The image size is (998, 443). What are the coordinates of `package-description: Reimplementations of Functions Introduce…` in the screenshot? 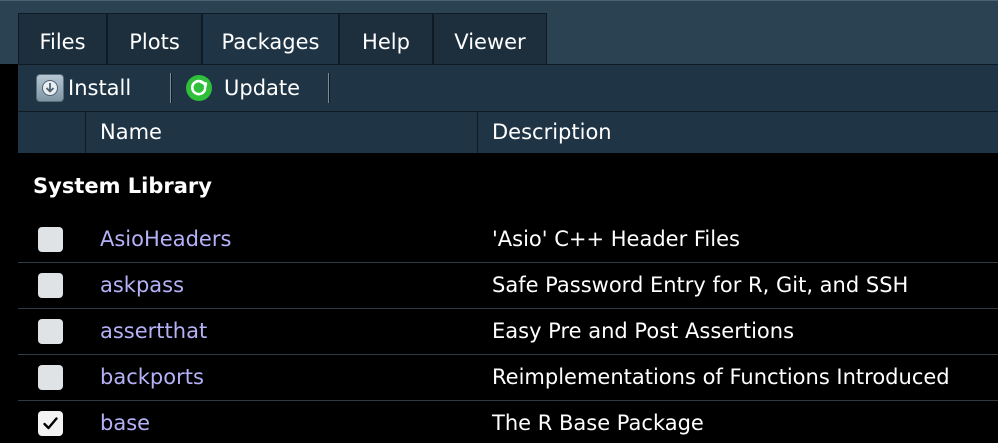 It's located at (721, 377).